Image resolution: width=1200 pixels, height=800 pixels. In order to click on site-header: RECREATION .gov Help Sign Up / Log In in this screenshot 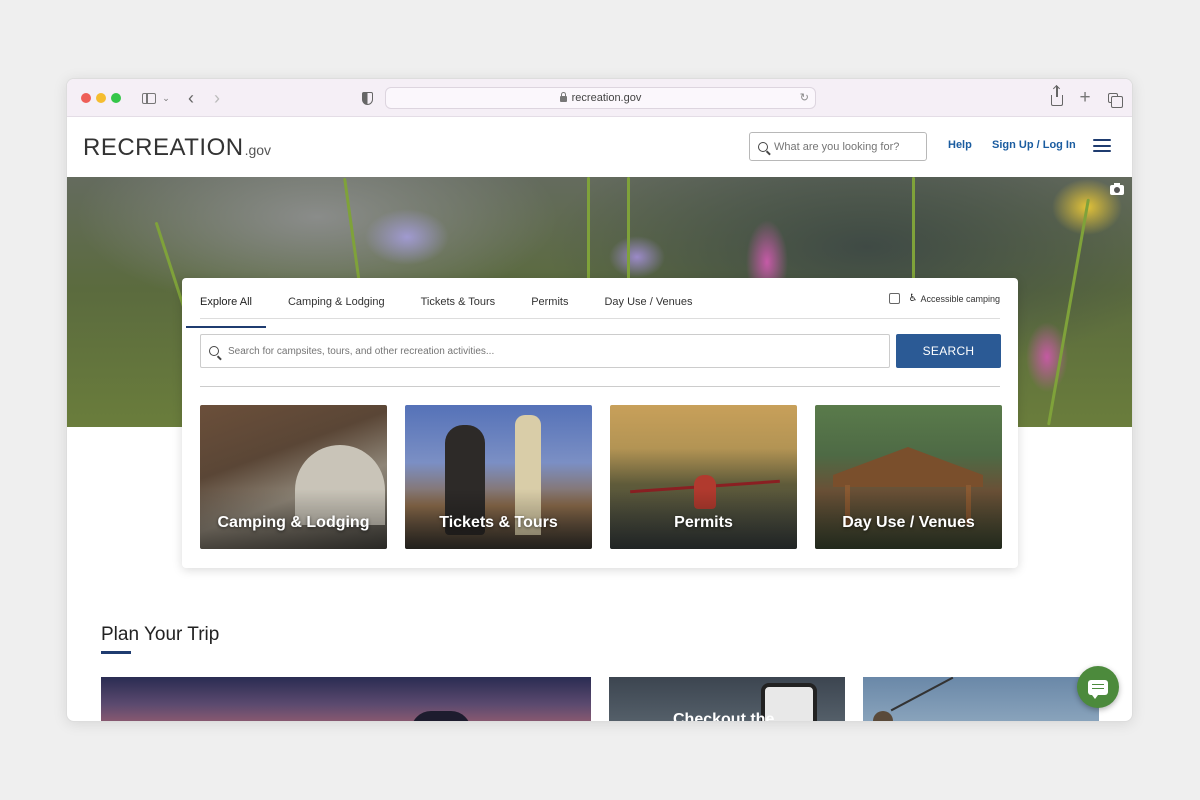, I will do `click(599, 147)`.